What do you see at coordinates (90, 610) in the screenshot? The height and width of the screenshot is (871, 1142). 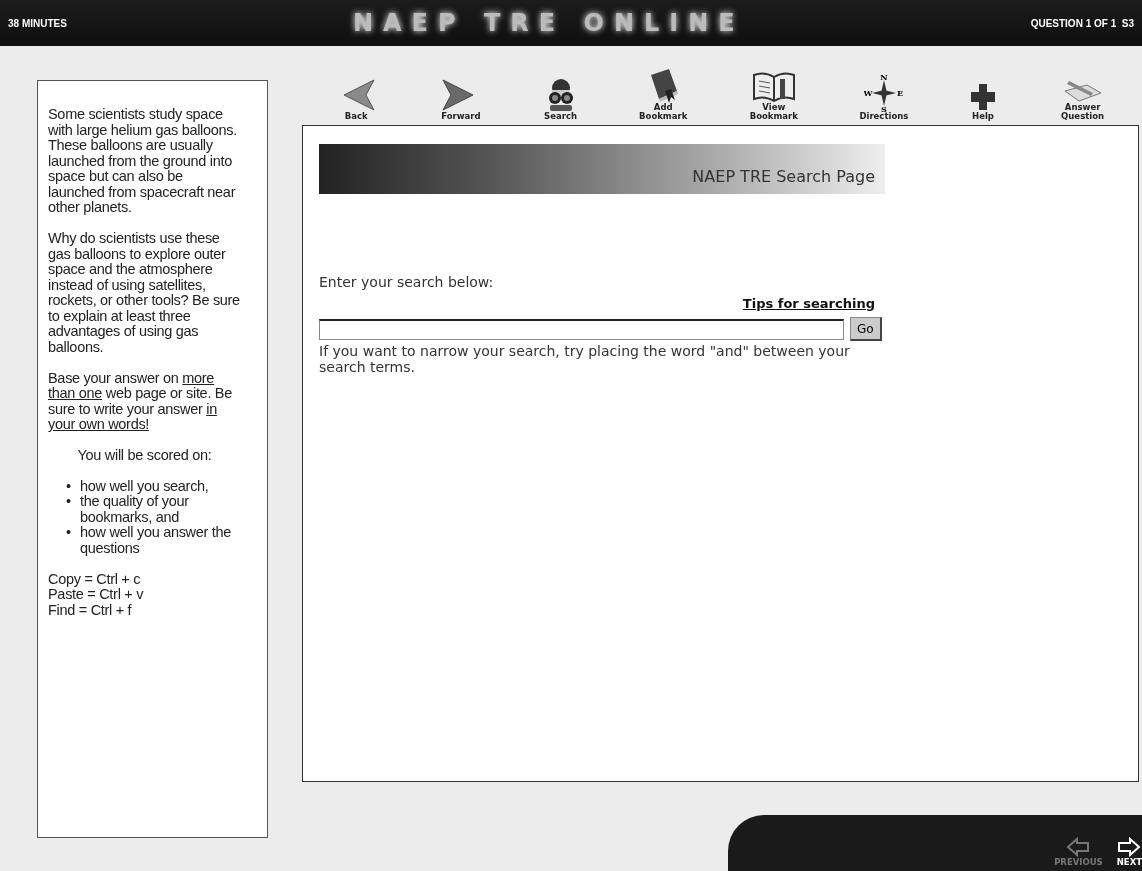 I see `shortcut-hint: Find = Ctrl + f` at bounding box center [90, 610].